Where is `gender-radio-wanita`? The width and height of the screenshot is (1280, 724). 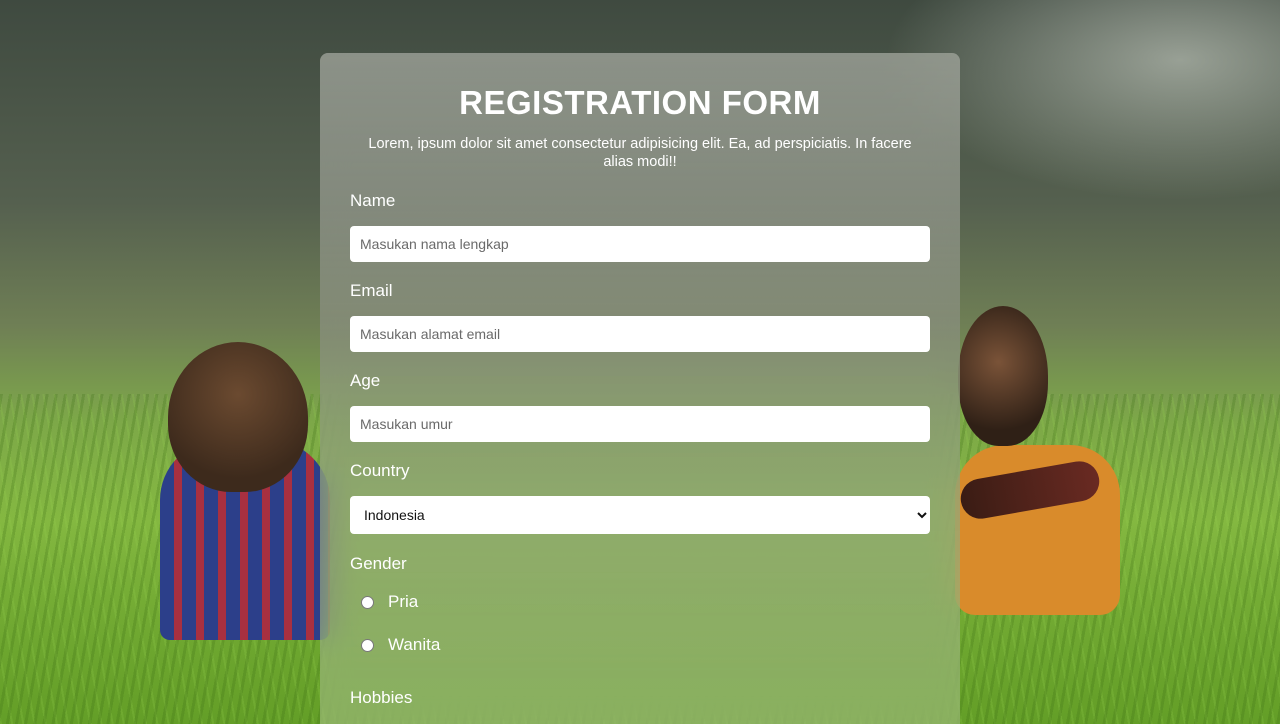 gender-radio-wanita is located at coordinates (367, 645).